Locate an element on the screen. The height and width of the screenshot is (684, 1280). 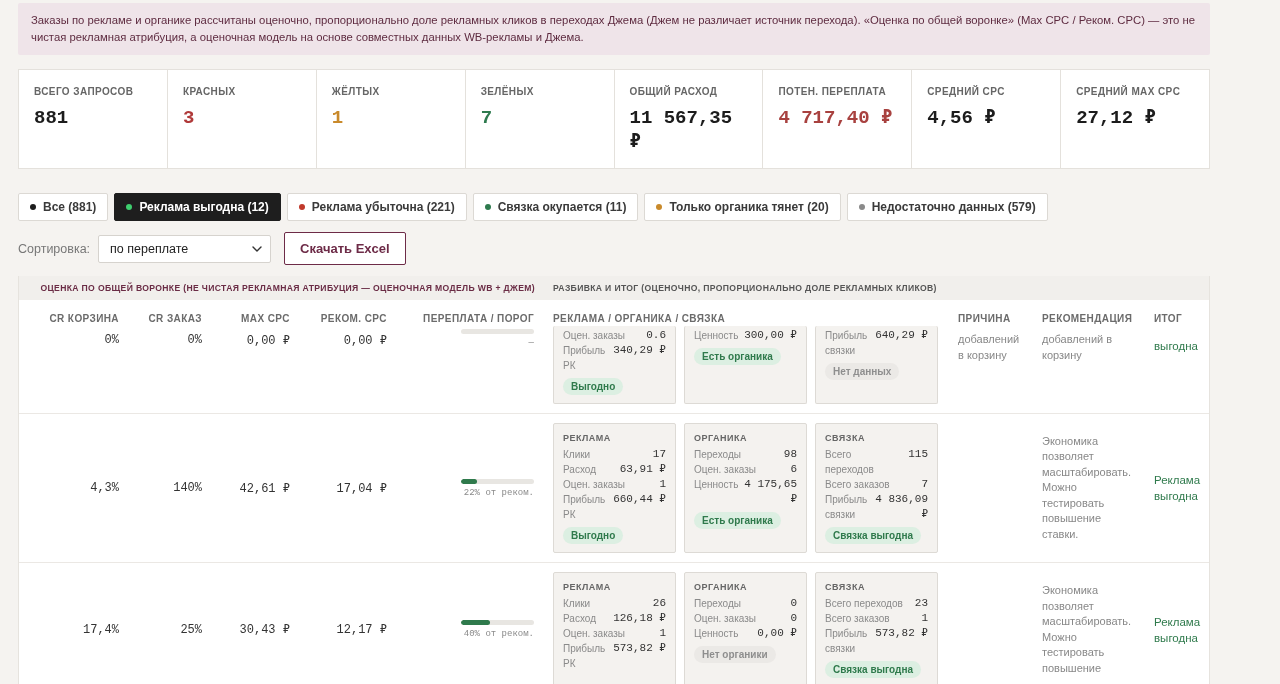
filter-tab: Недостаточно данных (579) is located at coordinates (947, 207).